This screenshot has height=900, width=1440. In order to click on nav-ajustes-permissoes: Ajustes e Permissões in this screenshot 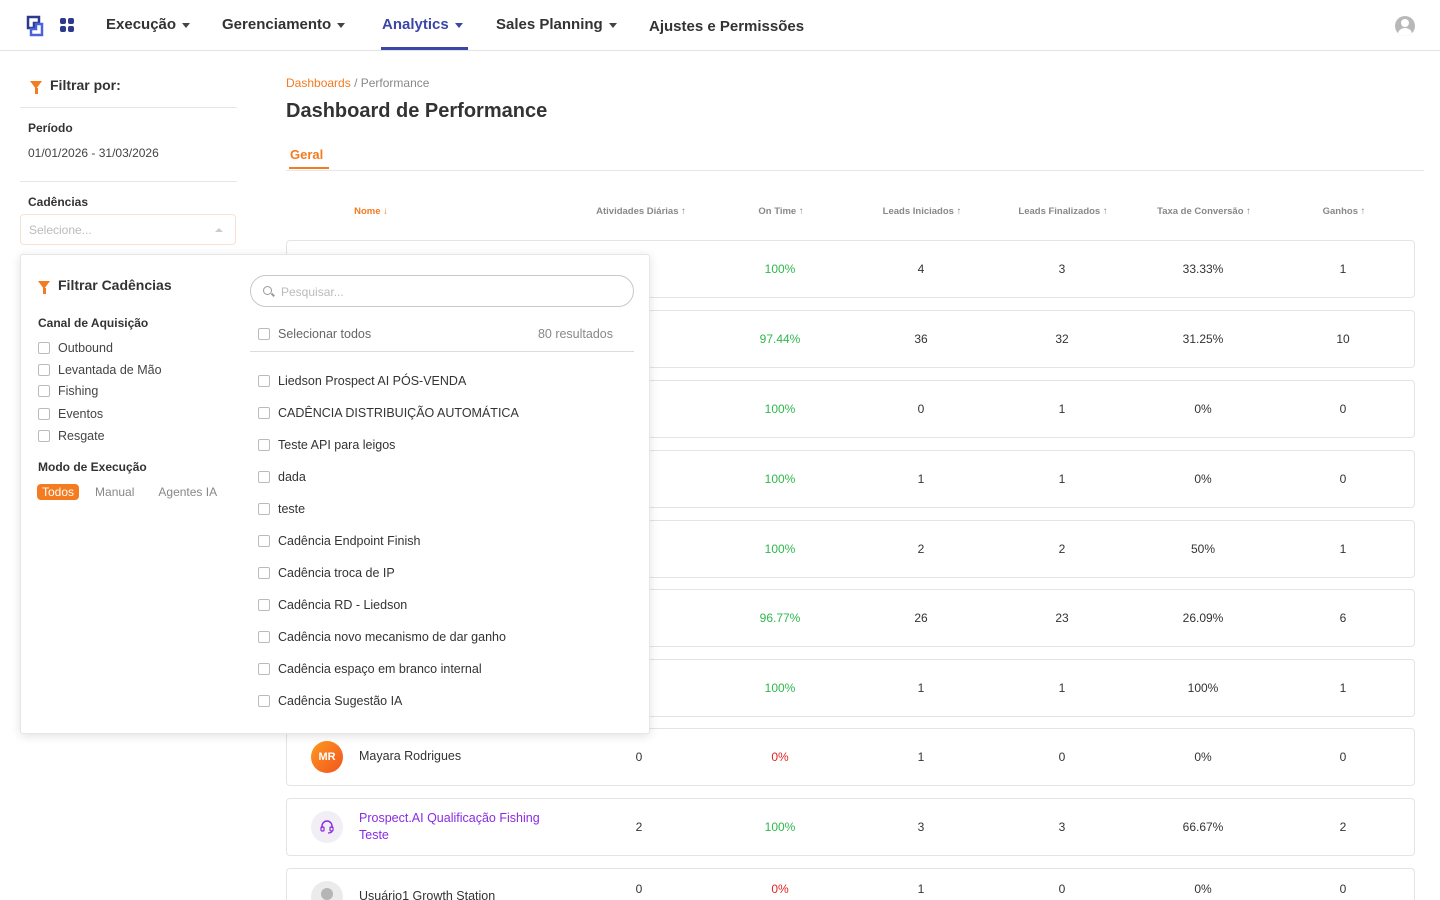, I will do `click(726, 26)`.